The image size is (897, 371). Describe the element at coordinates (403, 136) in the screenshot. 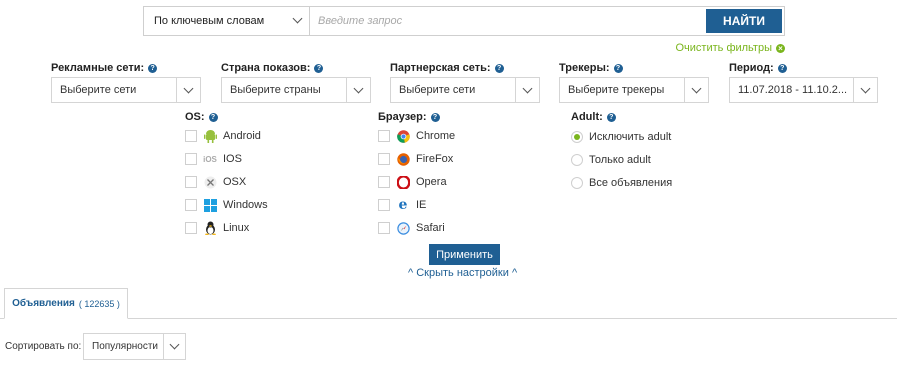

I see `chrome-icon` at that location.